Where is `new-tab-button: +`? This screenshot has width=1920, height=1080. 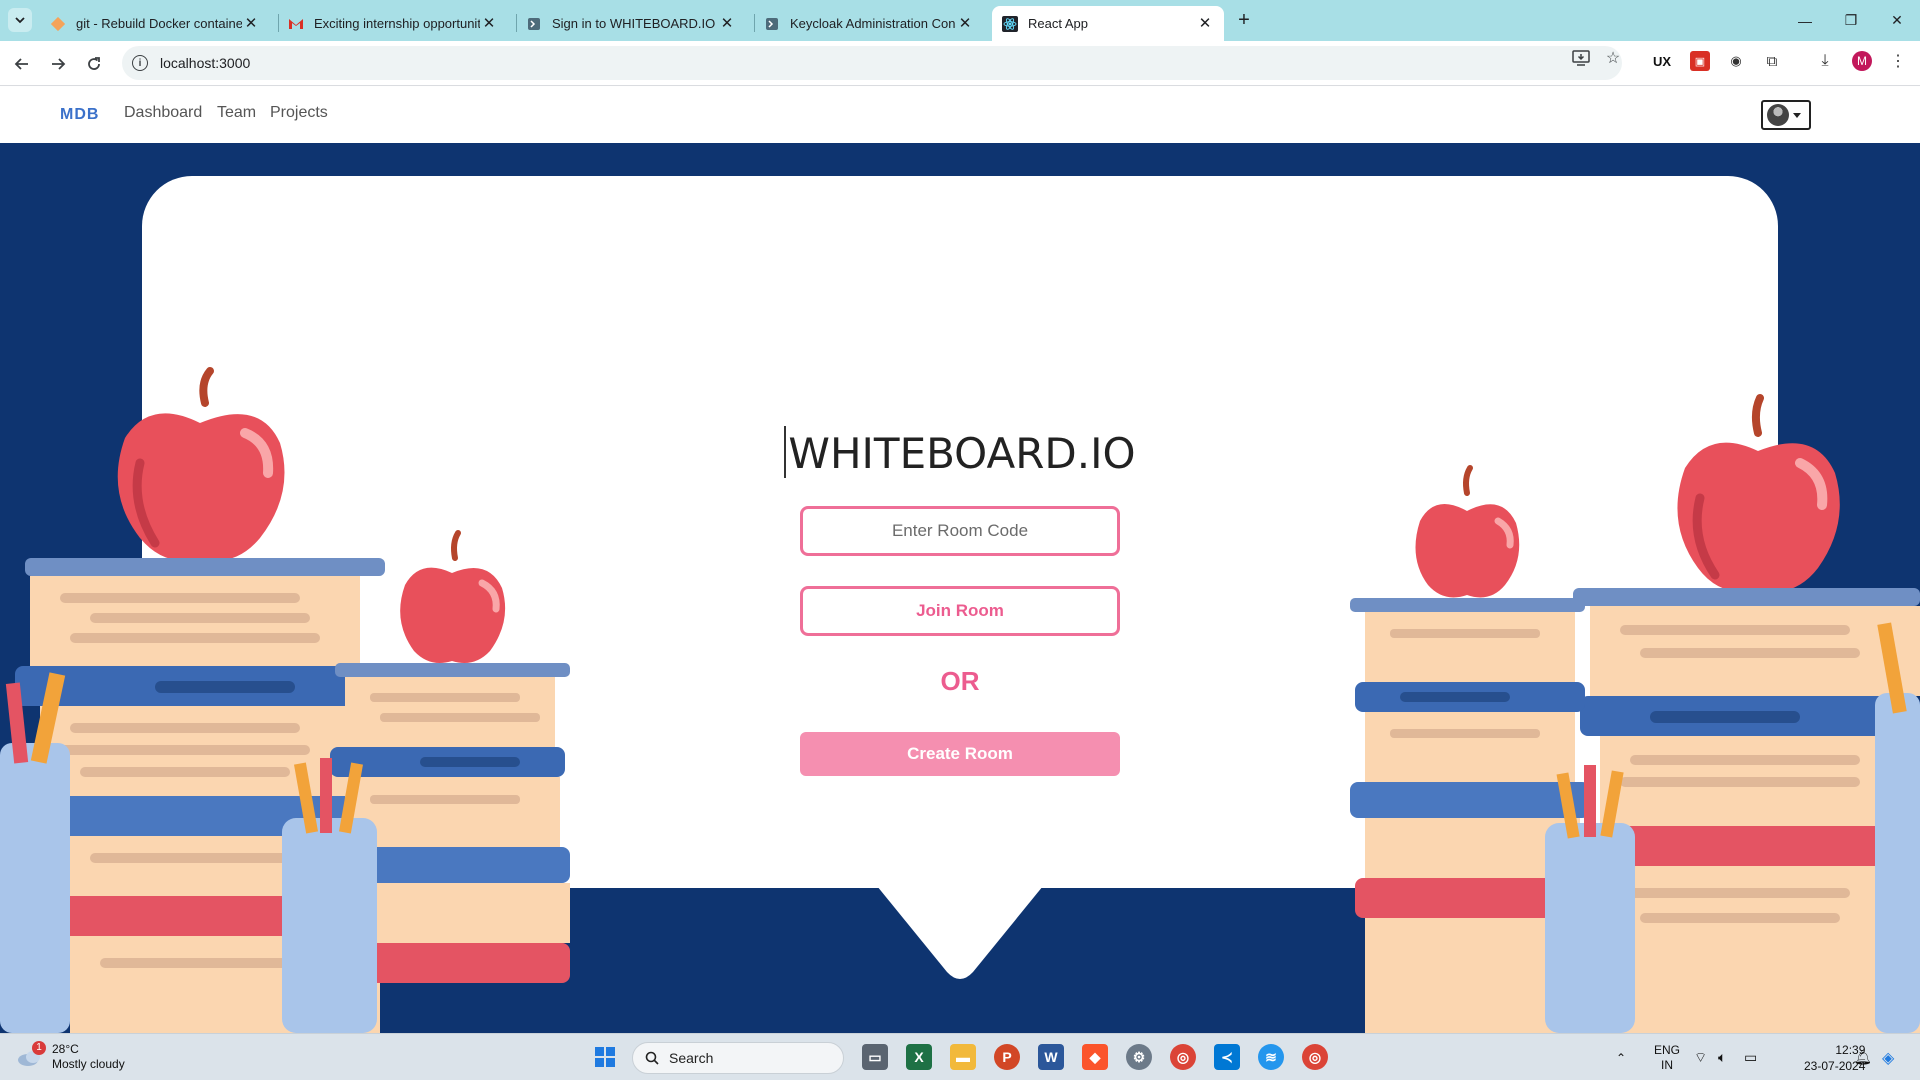 new-tab-button: + is located at coordinates (1244, 21).